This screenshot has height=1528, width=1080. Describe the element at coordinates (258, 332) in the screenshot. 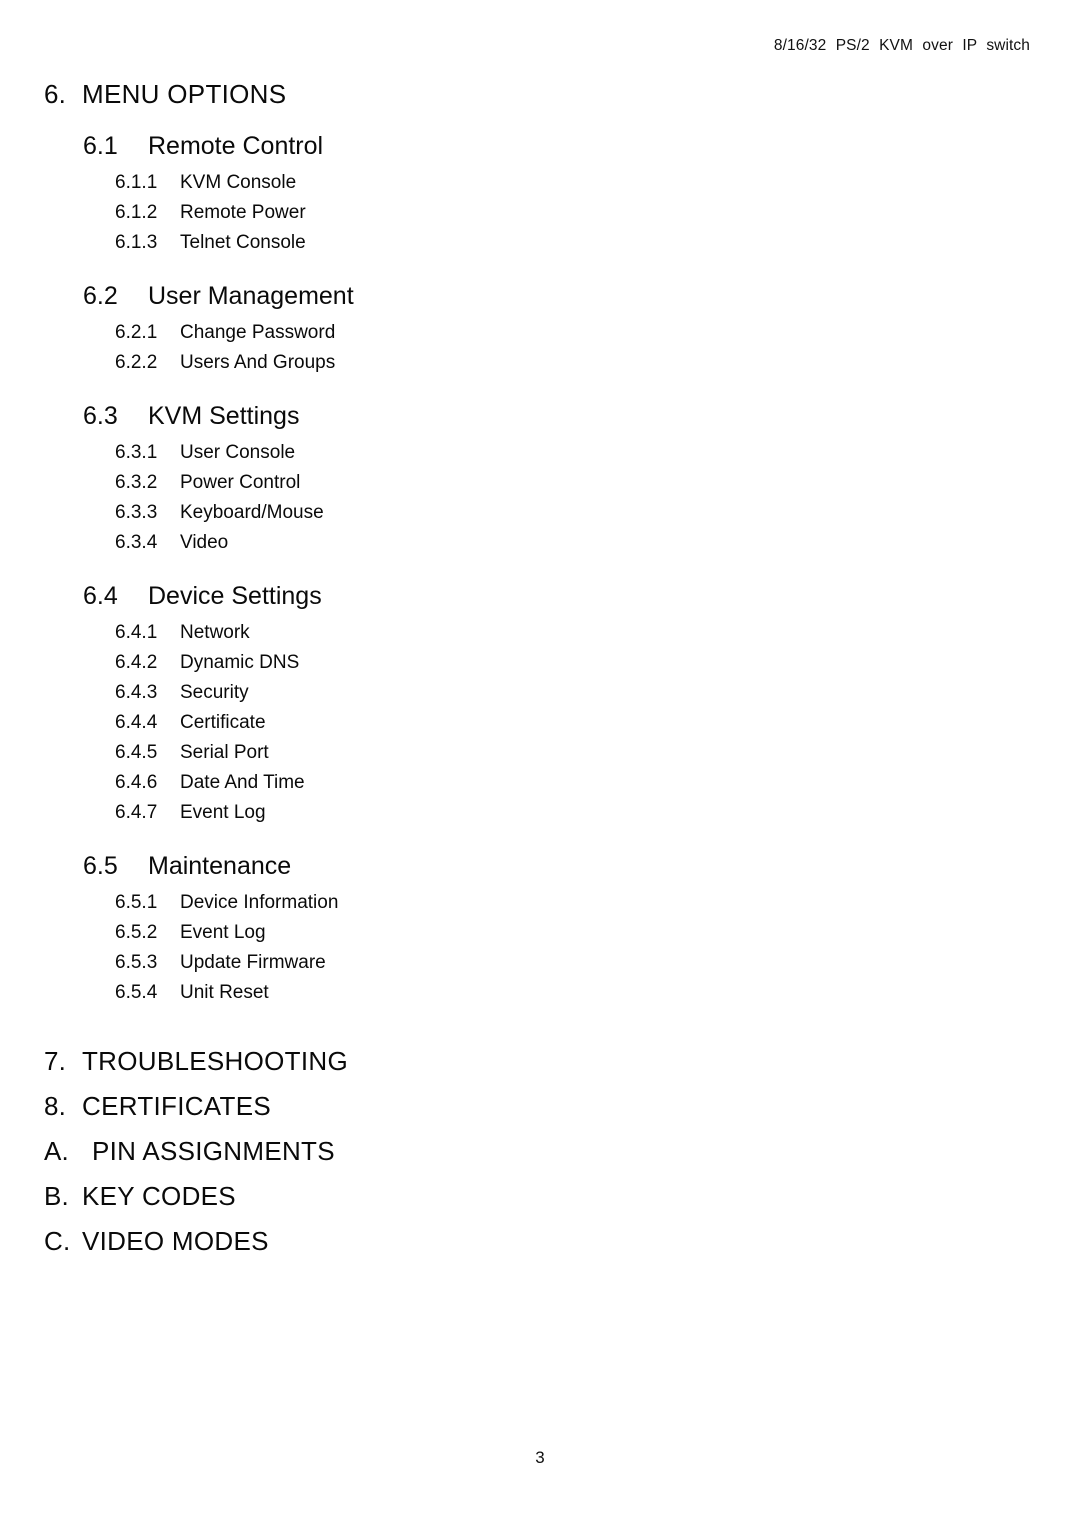

I see `toc-entry-title: Change Password` at that location.